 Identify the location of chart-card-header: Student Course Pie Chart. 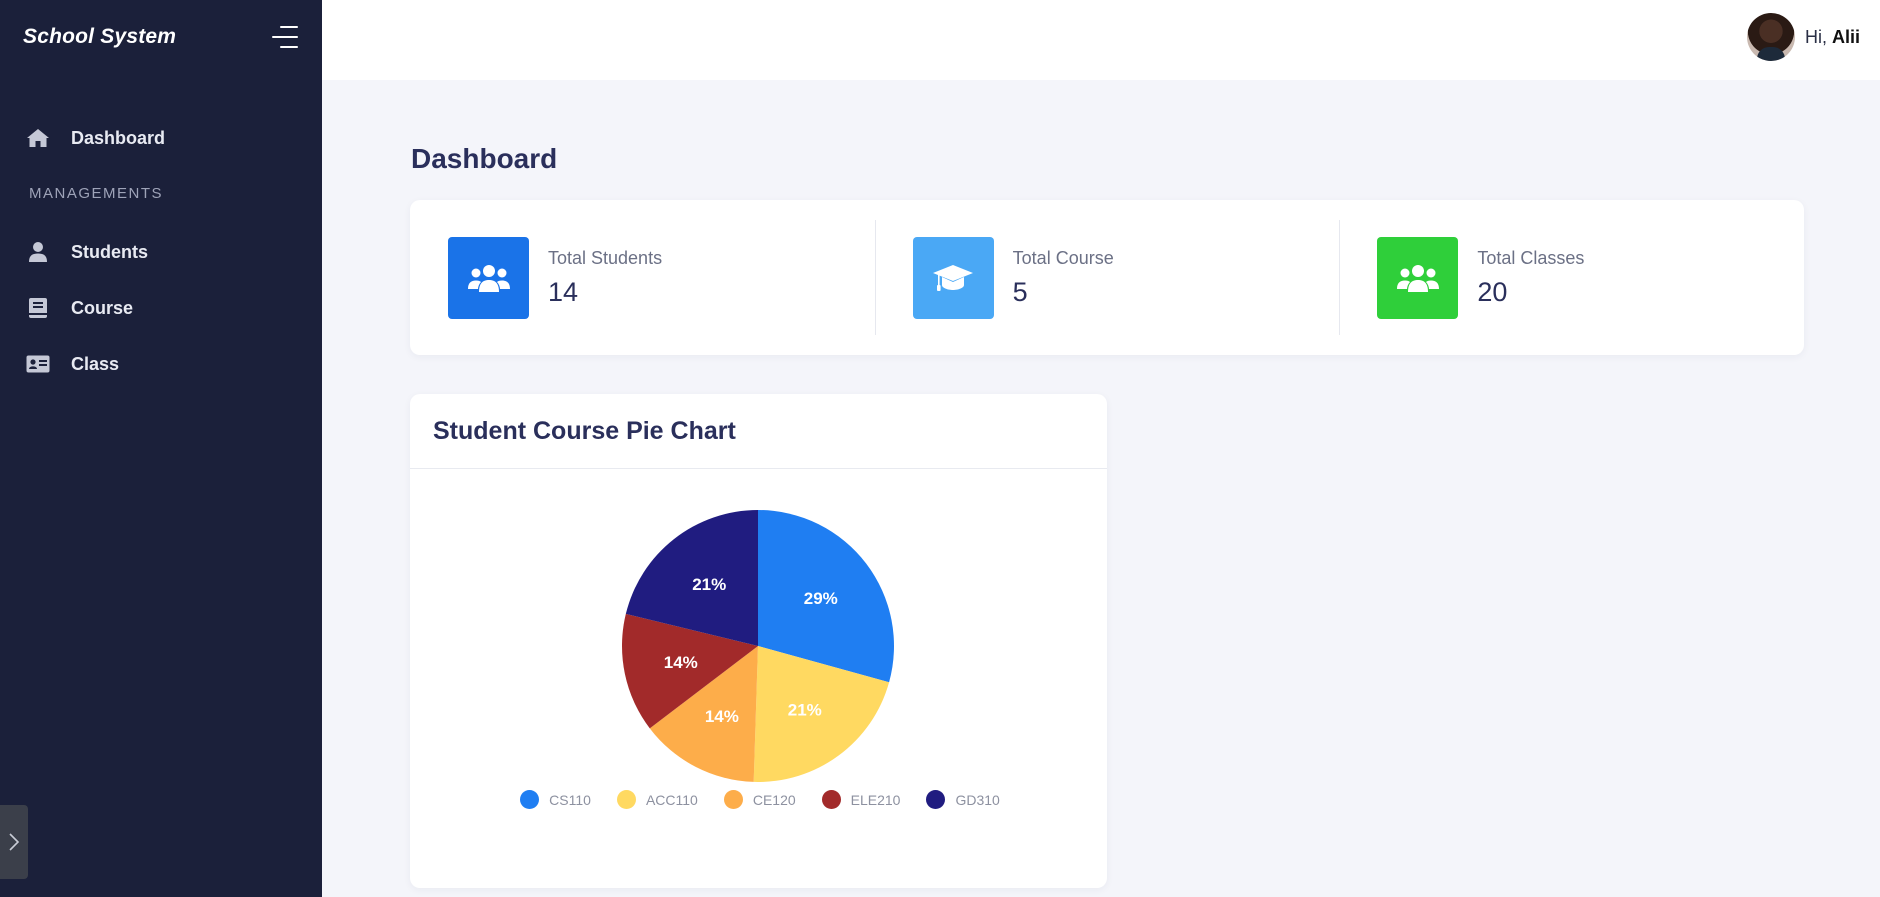
(758, 431).